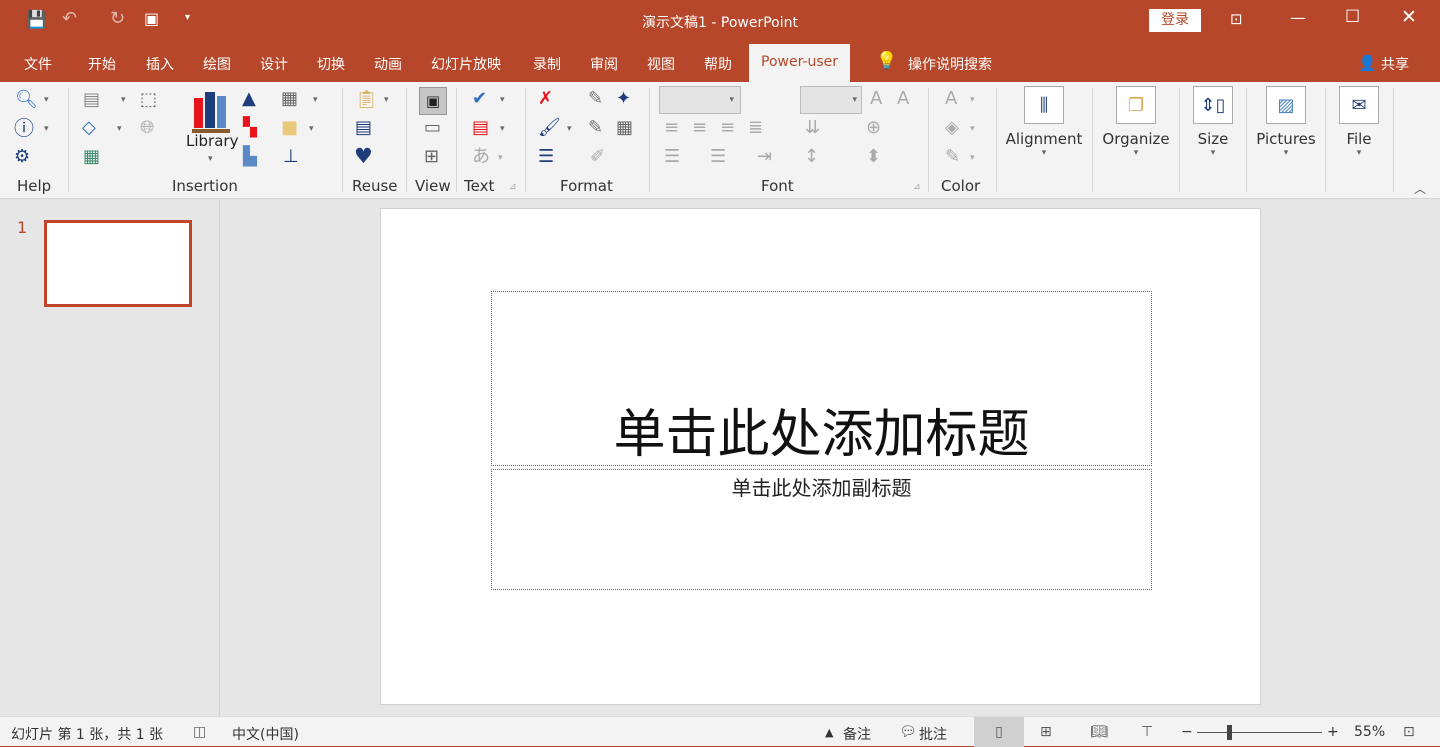 This screenshot has height=747, width=1440. What do you see at coordinates (876, 99) in the screenshot?
I see `font-grow-icon: A` at bounding box center [876, 99].